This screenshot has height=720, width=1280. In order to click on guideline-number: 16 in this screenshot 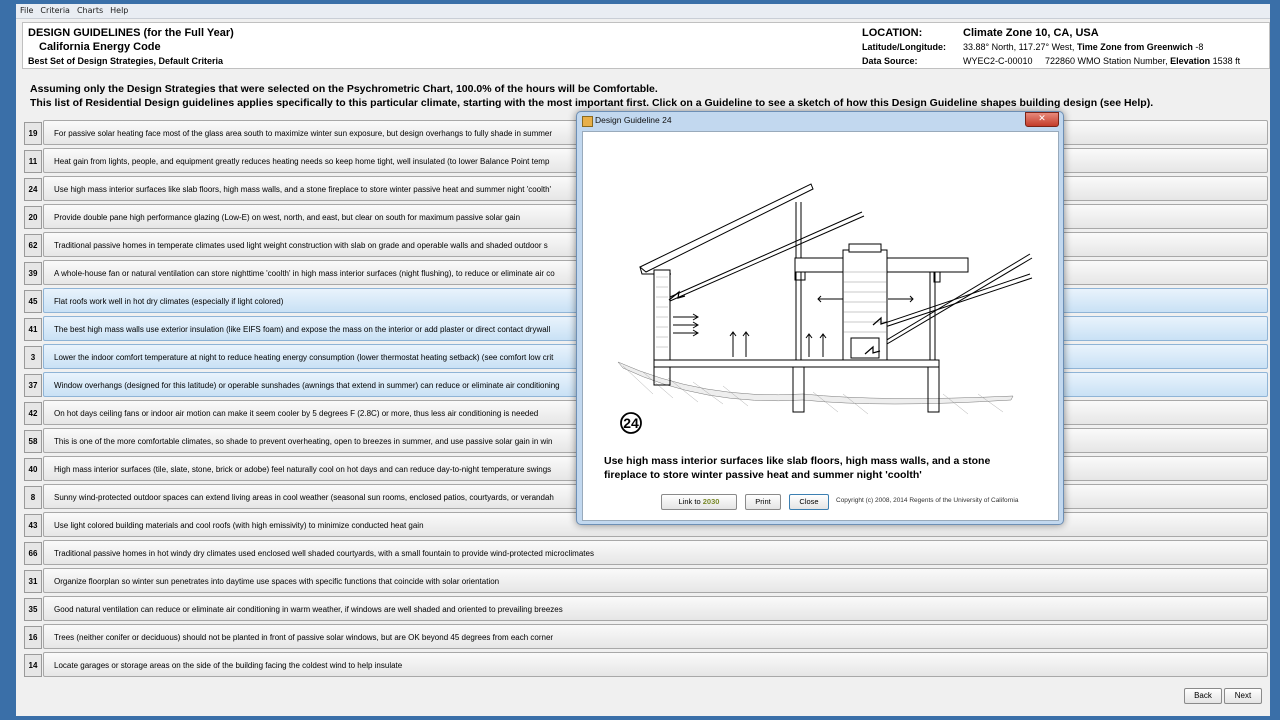, I will do `click(33, 637)`.